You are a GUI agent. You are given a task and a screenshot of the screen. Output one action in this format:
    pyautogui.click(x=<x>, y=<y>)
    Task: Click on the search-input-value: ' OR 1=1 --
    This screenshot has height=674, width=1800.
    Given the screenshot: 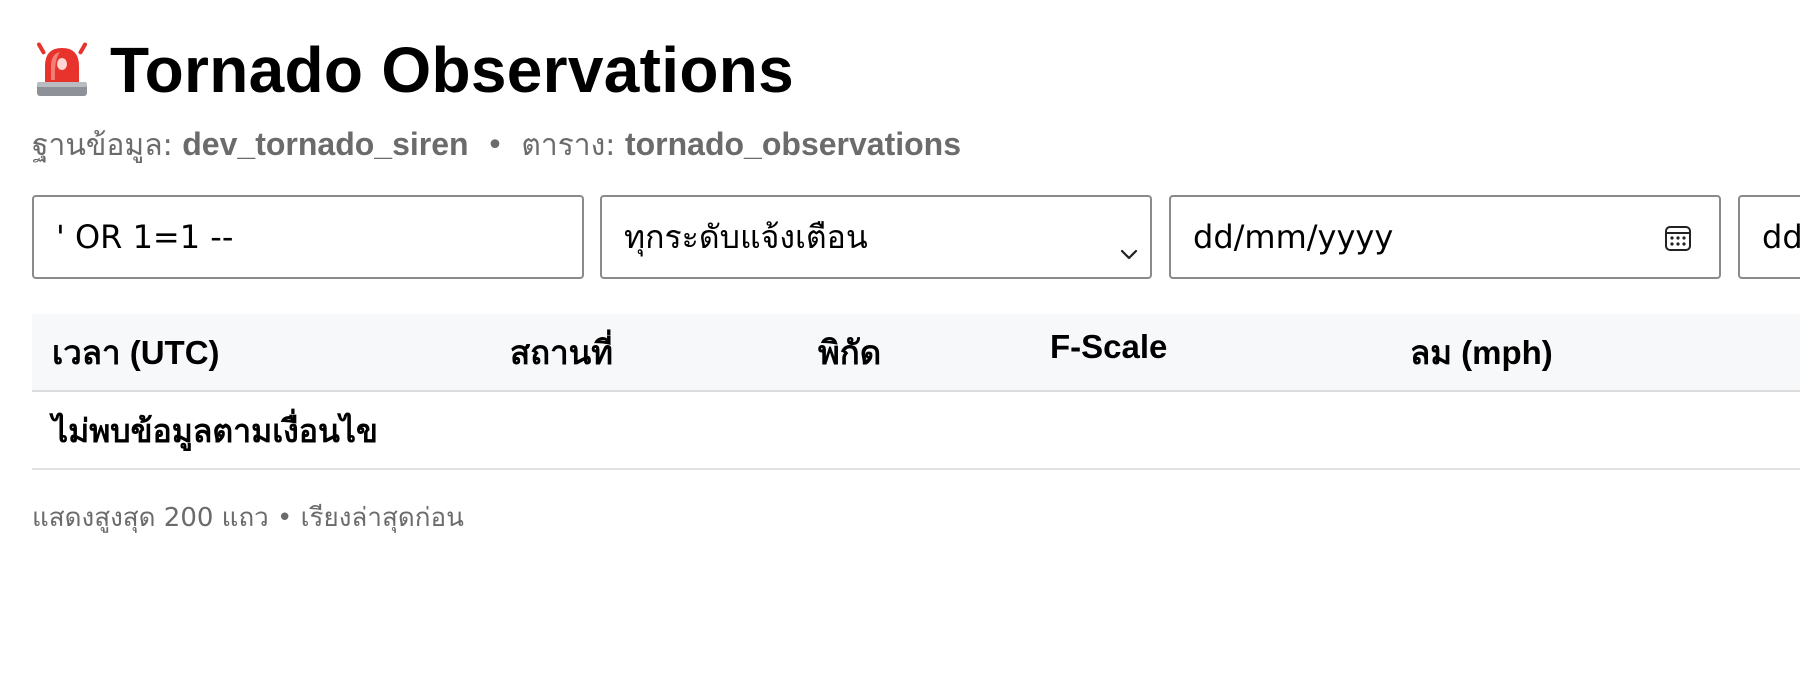 What is the action you would take?
    pyautogui.click(x=145, y=237)
    